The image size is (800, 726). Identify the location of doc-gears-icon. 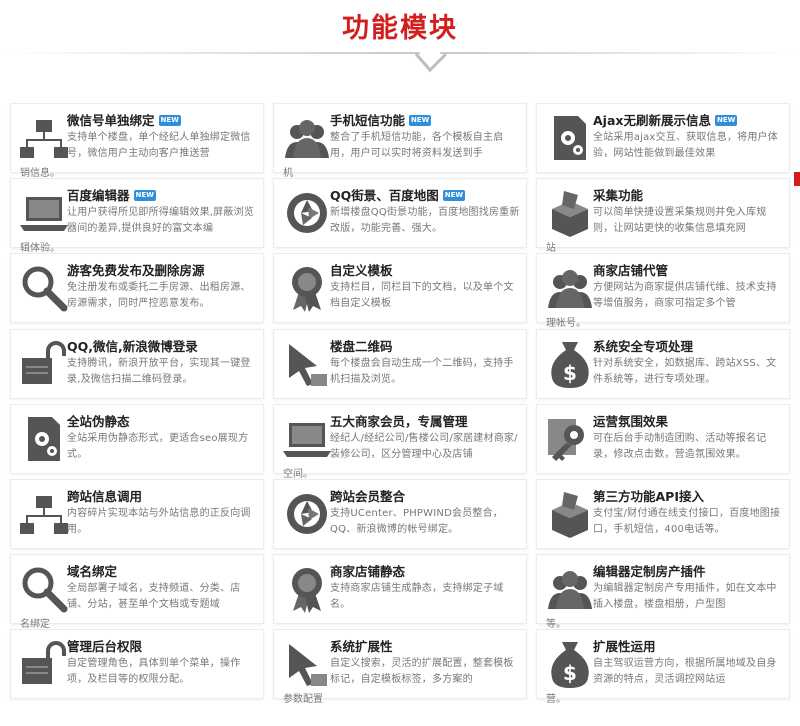
(570, 138).